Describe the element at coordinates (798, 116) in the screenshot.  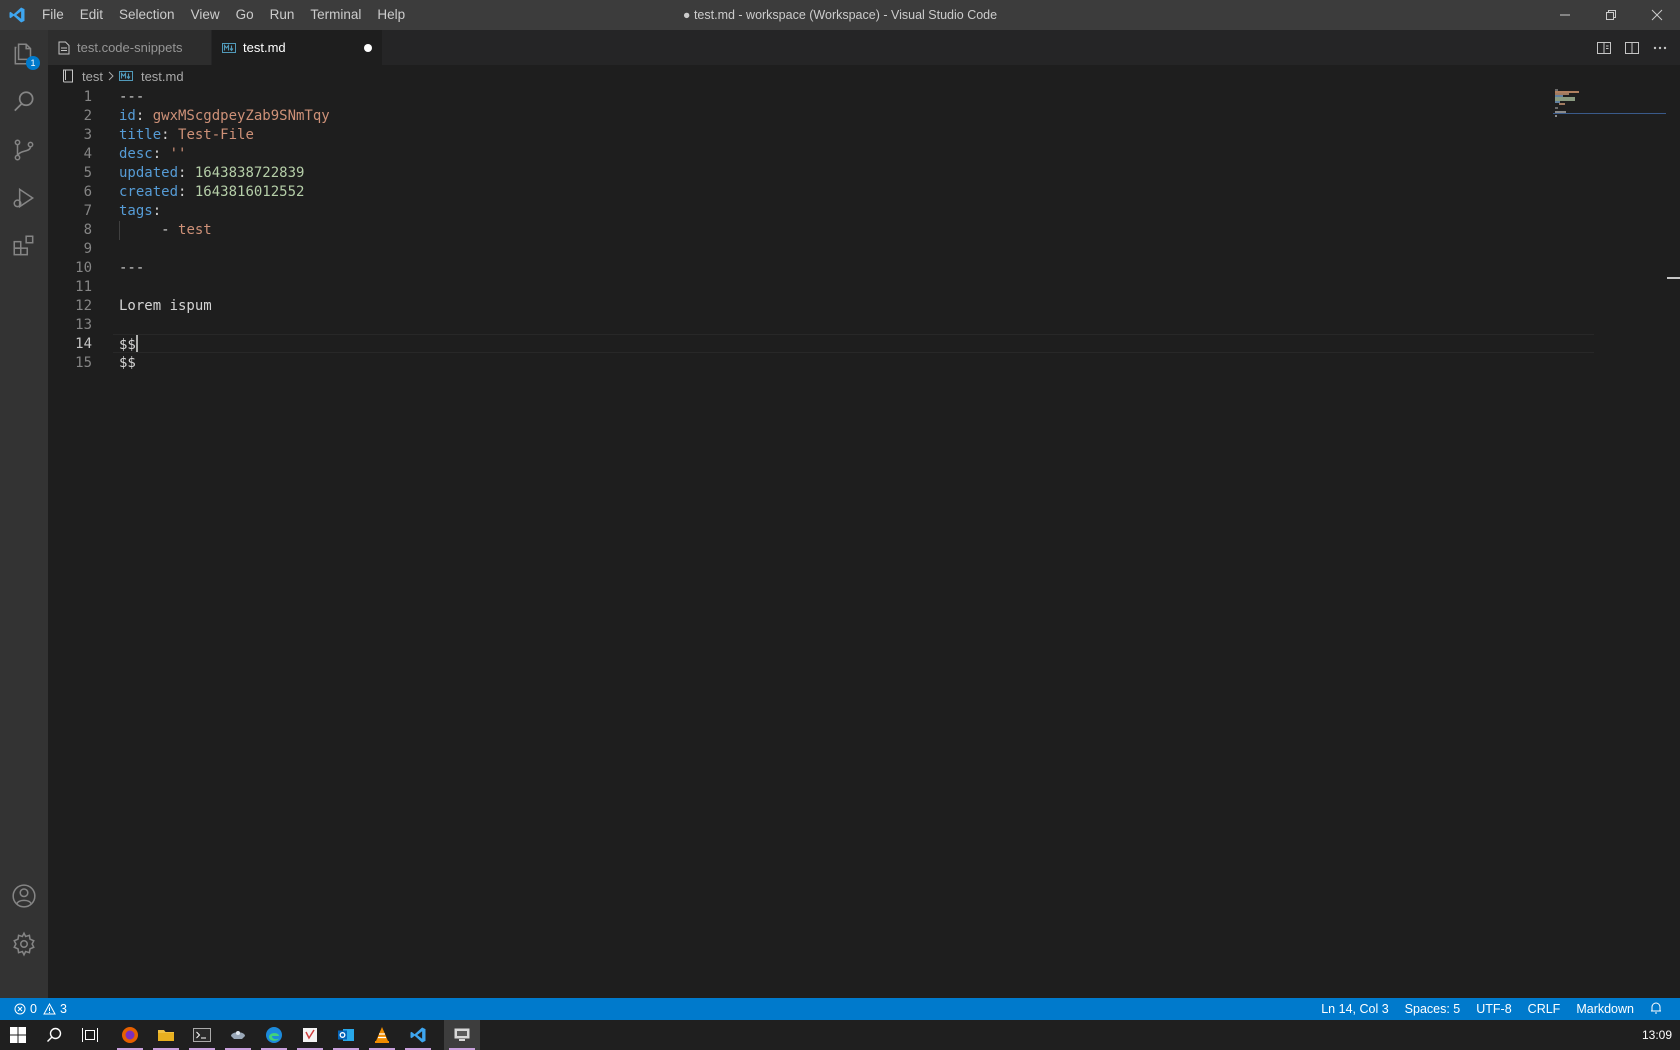
I see `code-line: 2 id: gwxMScgdpeyZab9SNmTqy` at that location.